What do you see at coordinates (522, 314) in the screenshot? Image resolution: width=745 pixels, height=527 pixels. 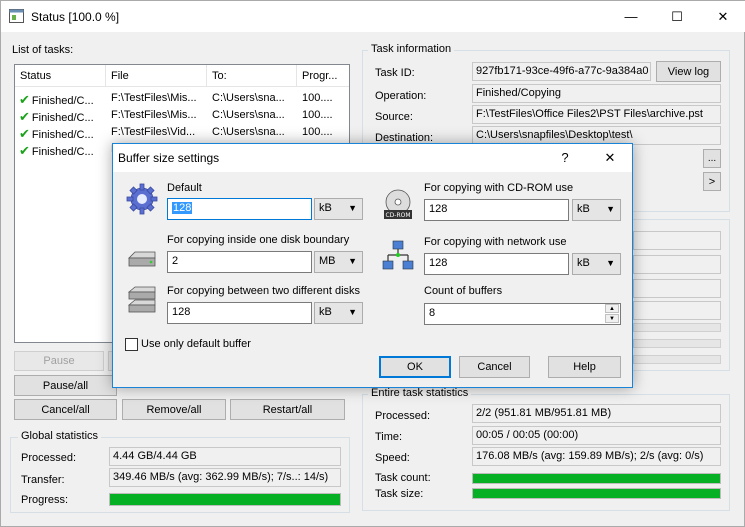 I see `count-buffers-spinner: 8 ▲ ▼` at bounding box center [522, 314].